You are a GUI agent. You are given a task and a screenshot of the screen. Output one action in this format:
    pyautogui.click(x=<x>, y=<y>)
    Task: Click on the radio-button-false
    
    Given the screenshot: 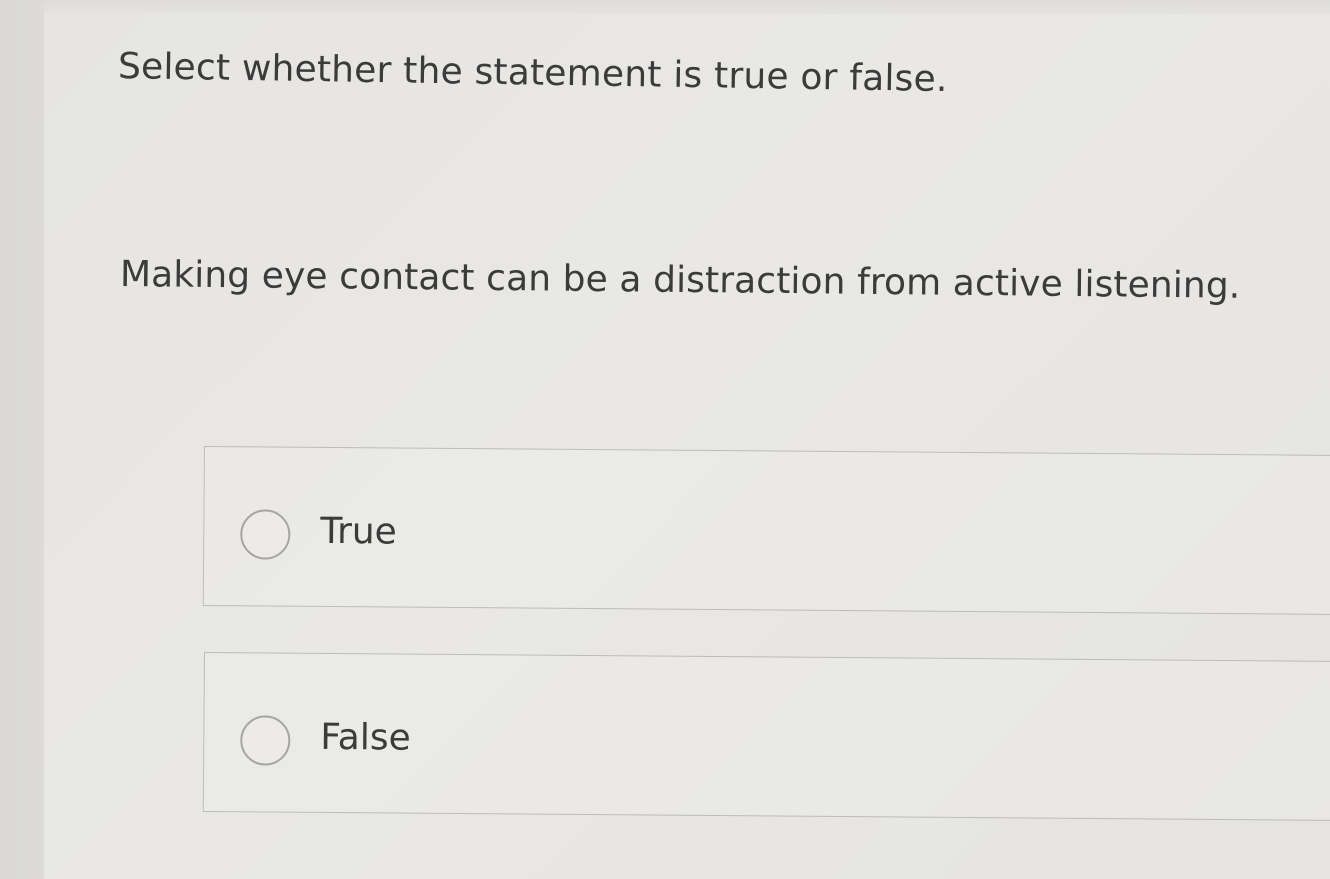 What is the action you would take?
    pyautogui.click(x=265, y=740)
    